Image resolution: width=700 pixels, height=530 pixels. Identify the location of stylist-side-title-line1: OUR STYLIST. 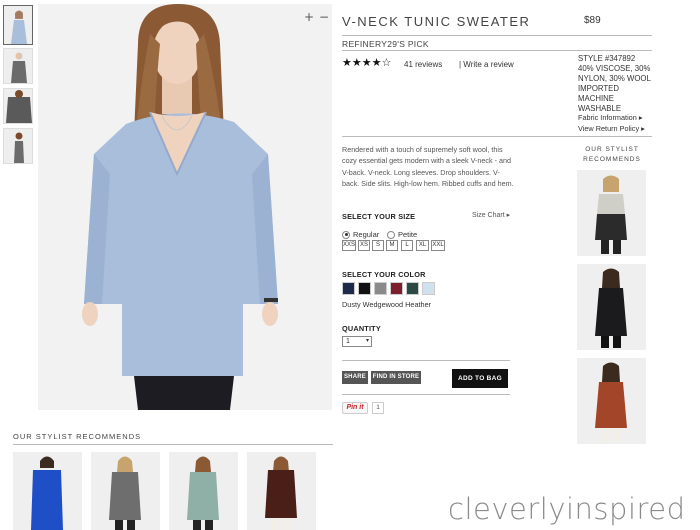
(612, 149).